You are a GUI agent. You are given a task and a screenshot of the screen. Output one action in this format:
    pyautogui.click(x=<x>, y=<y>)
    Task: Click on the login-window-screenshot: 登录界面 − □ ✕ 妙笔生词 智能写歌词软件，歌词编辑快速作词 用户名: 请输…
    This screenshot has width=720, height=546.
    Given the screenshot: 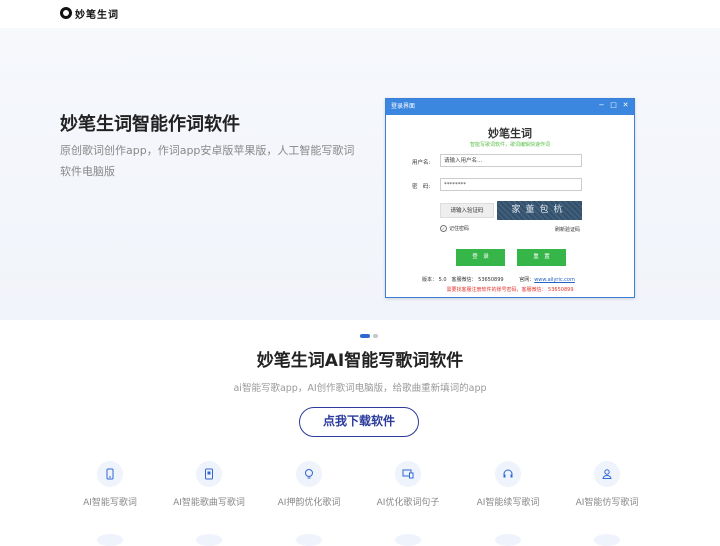 What is the action you would take?
    pyautogui.click(x=510, y=198)
    